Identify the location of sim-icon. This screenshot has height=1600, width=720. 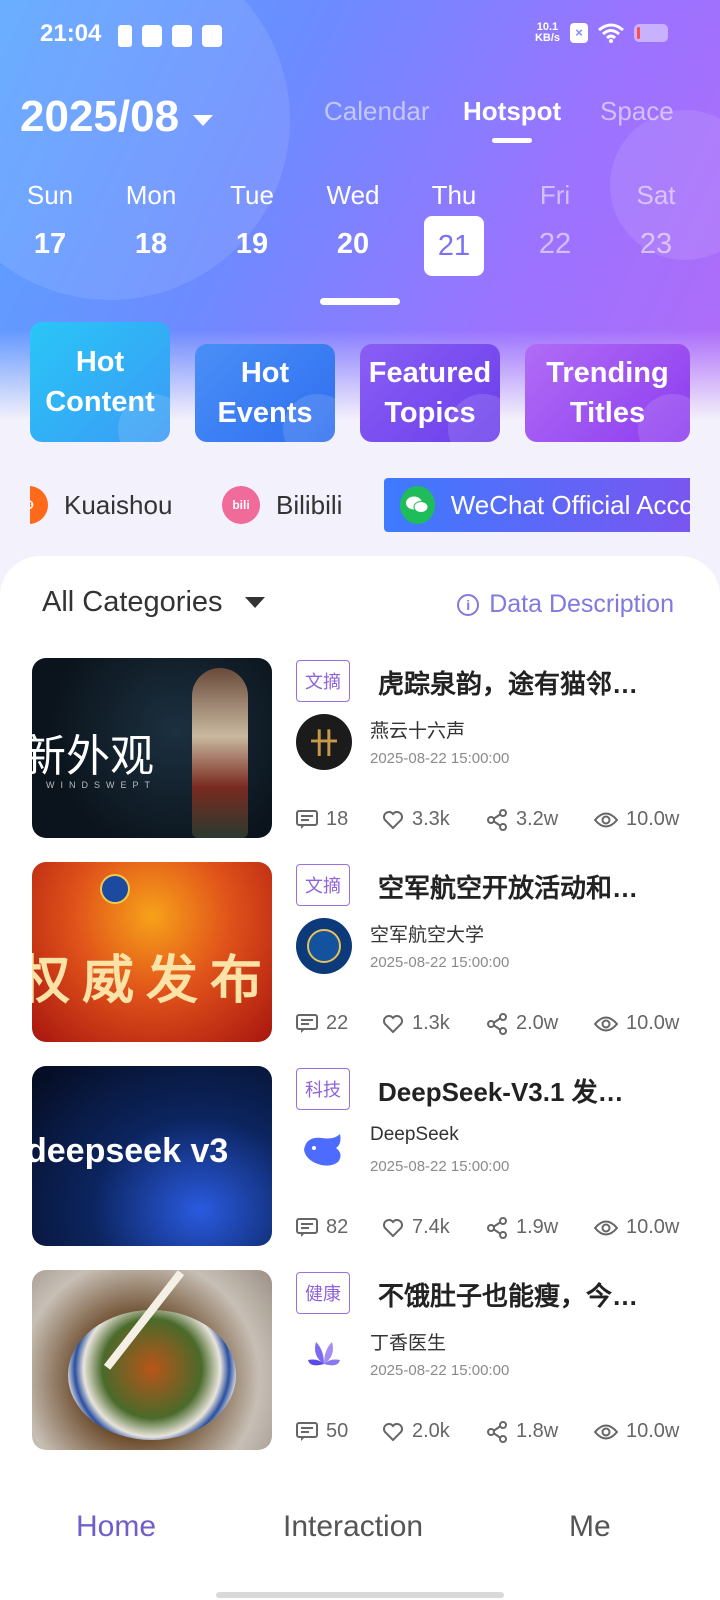
(125, 36).